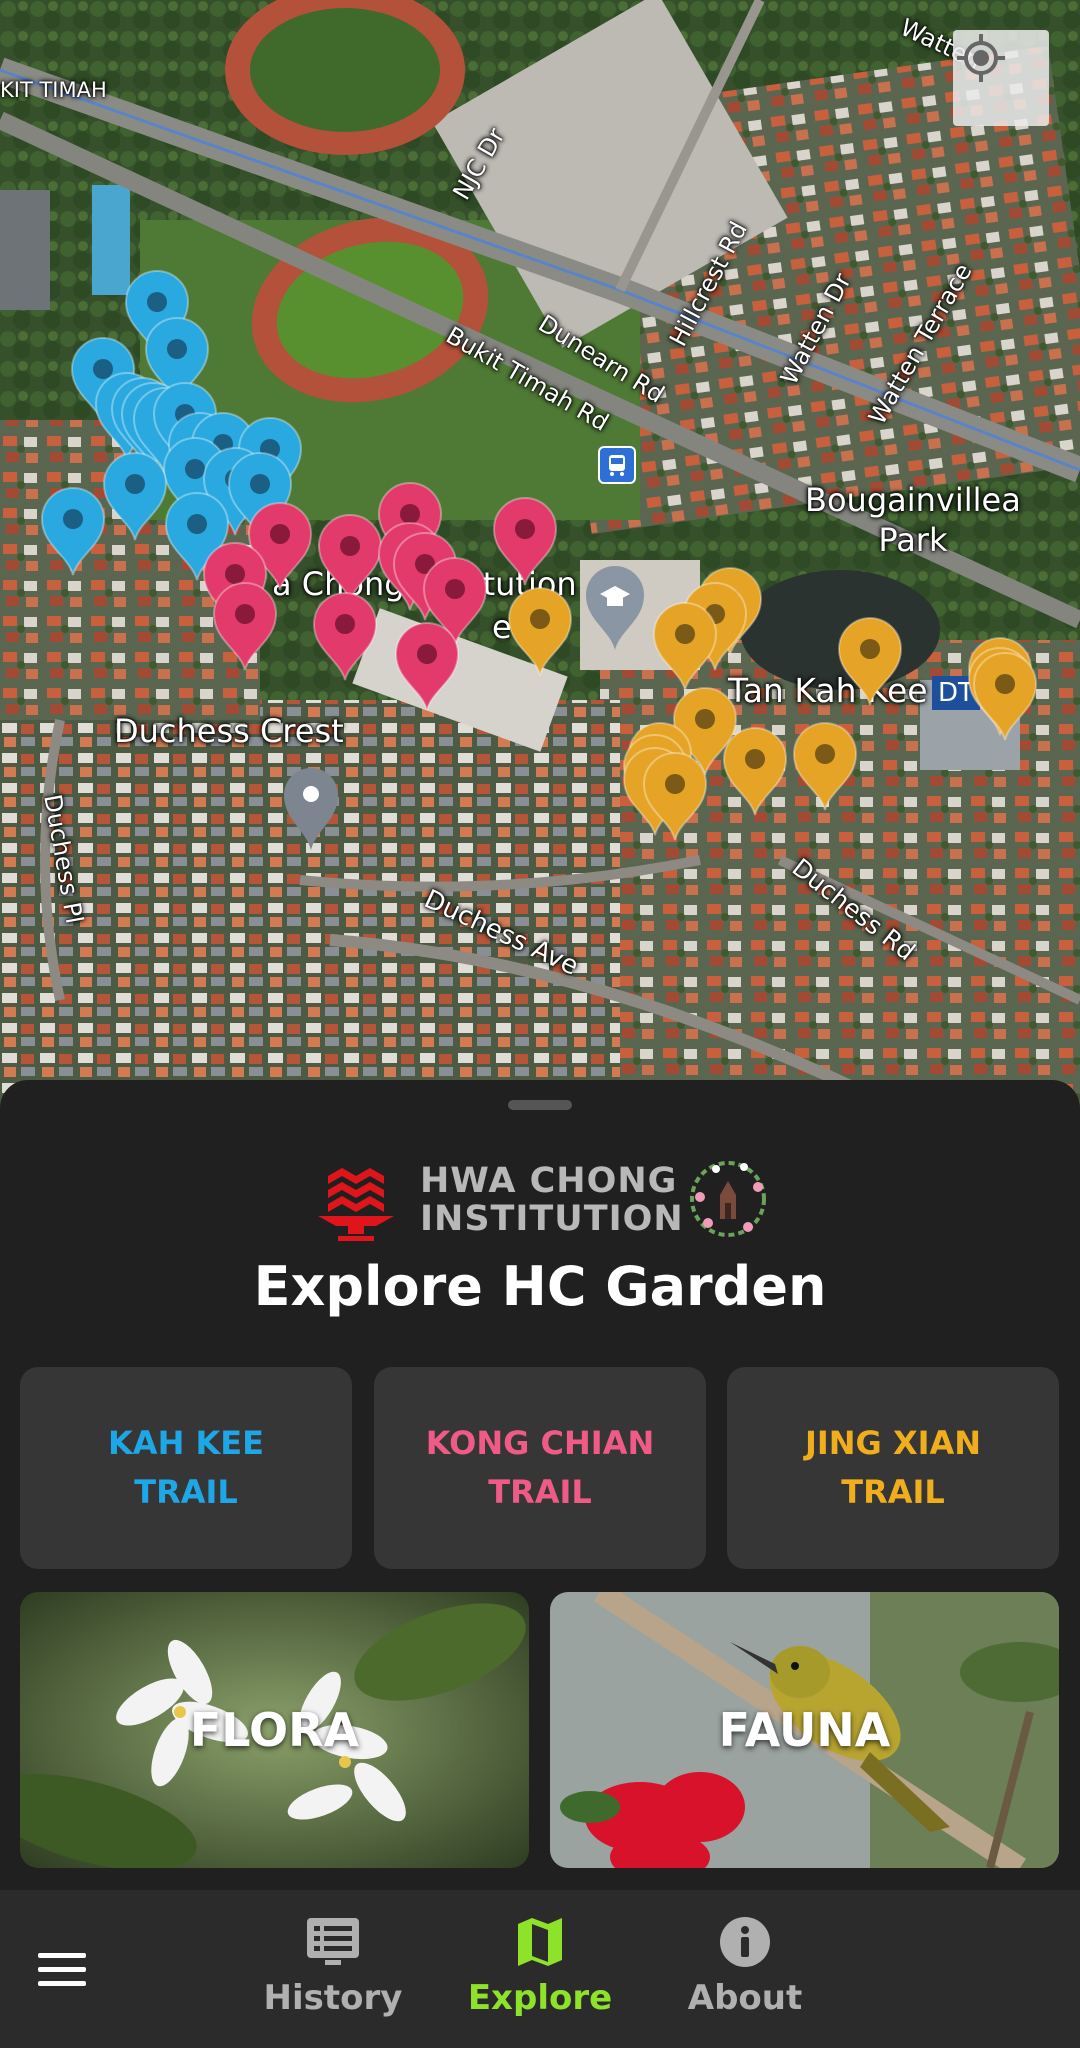 The width and height of the screenshot is (1080, 2048). What do you see at coordinates (540, 1942) in the screenshot?
I see `map-icon` at bounding box center [540, 1942].